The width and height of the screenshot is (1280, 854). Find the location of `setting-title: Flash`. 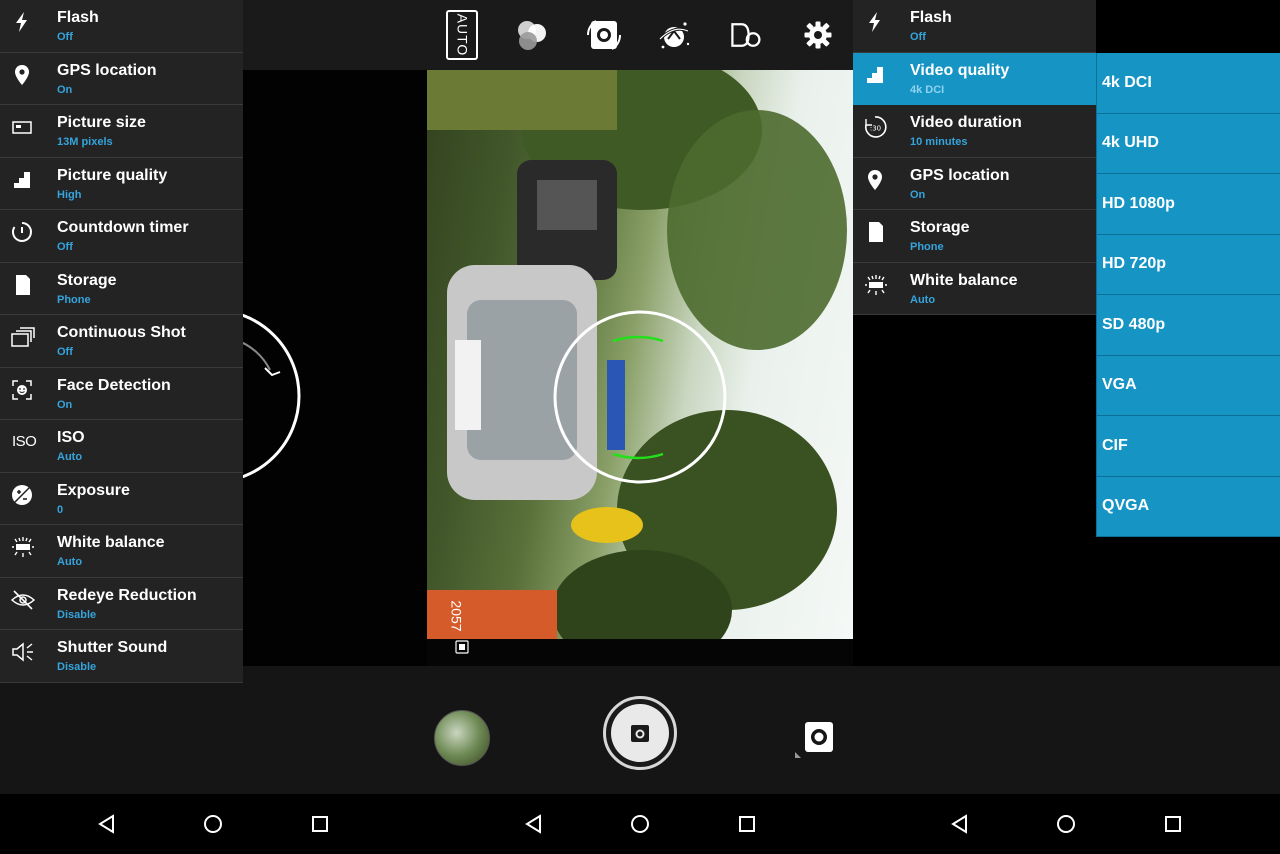

setting-title: Flash is located at coordinates (78, 17).